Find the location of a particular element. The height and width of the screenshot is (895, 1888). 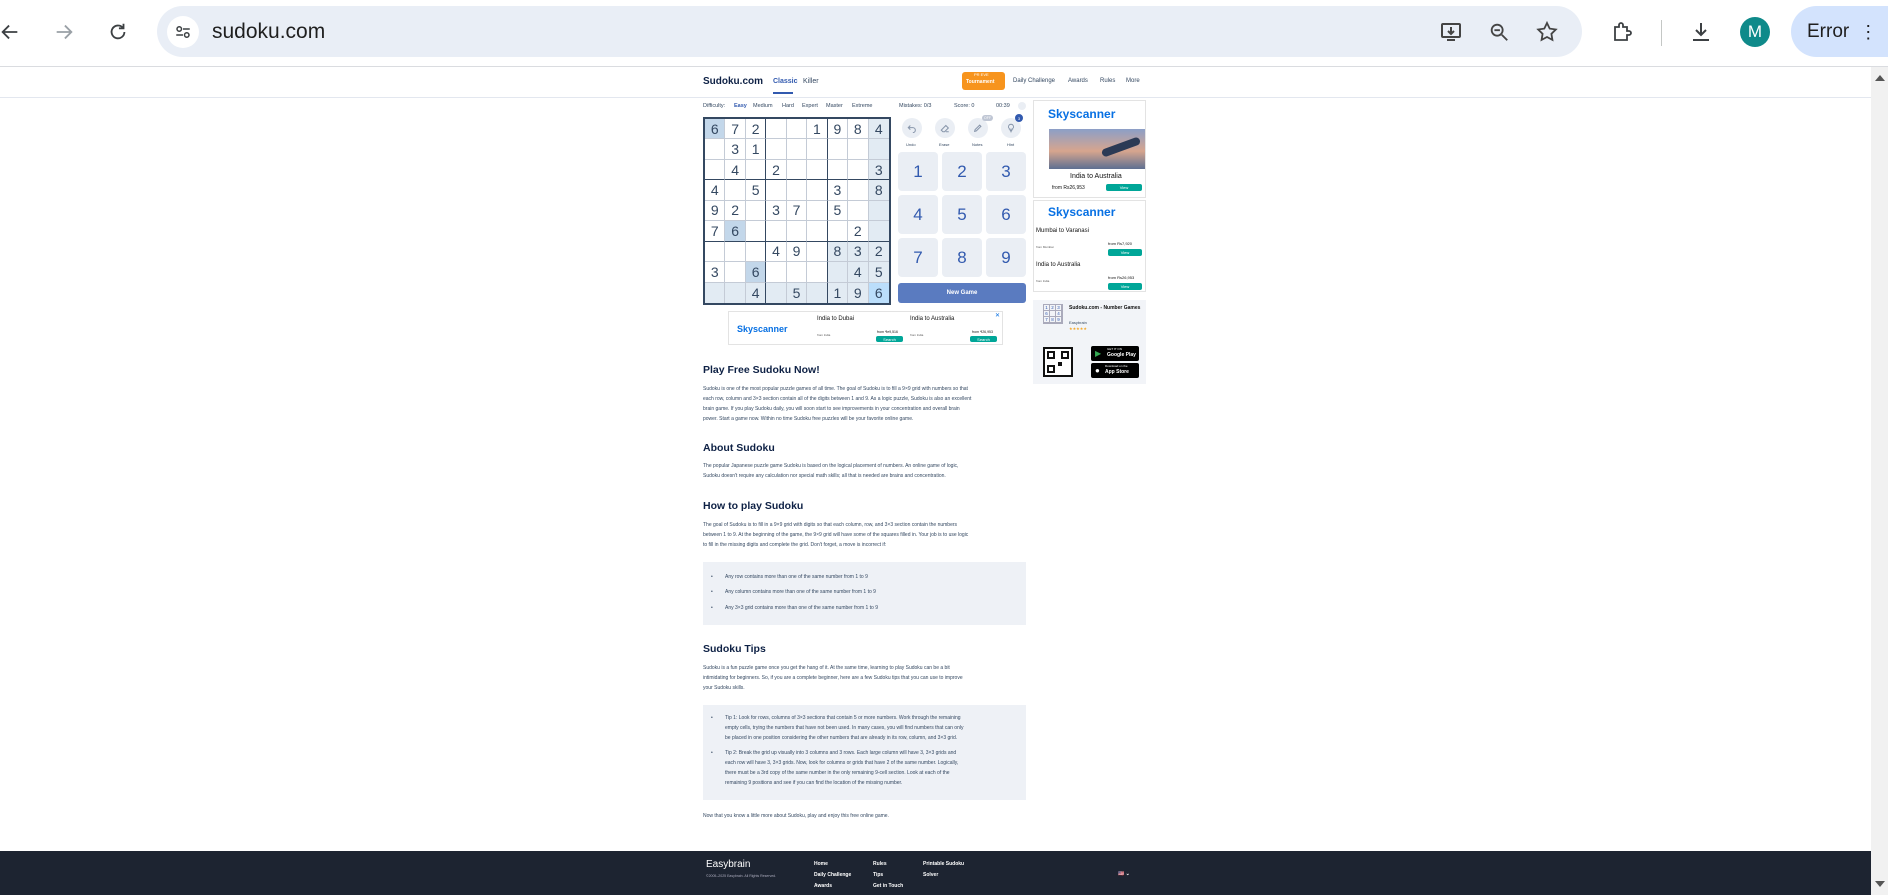

google-play-badge: GET IT ON Google Play ▶ is located at coordinates (1115, 353).